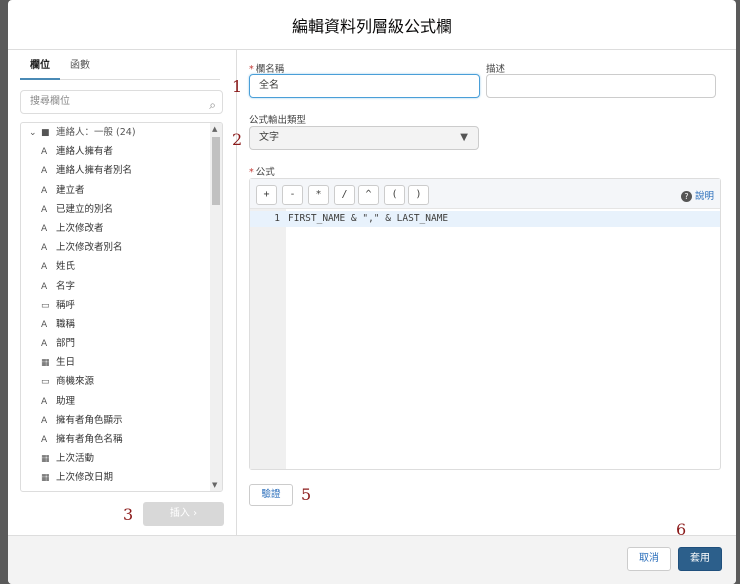  What do you see at coordinates (85, 478) in the screenshot?
I see `field-label: 上次修改日期` at bounding box center [85, 478].